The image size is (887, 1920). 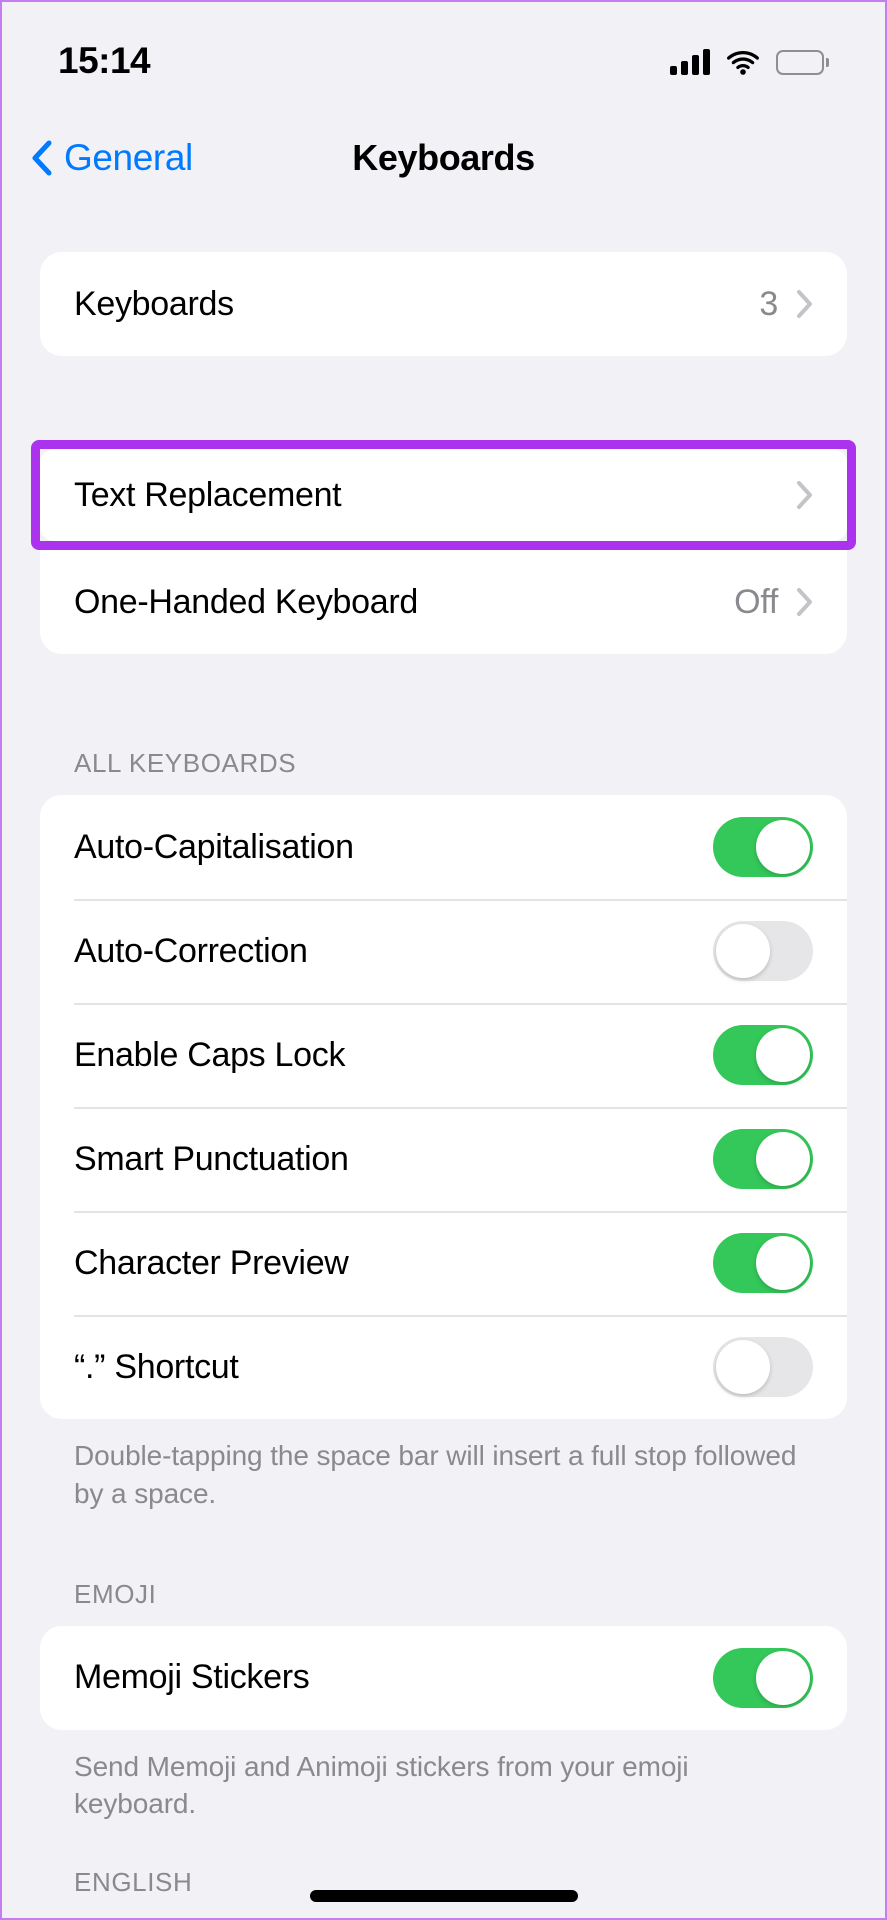 I want to click on back-button-label: General, so click(x=128, y=157).